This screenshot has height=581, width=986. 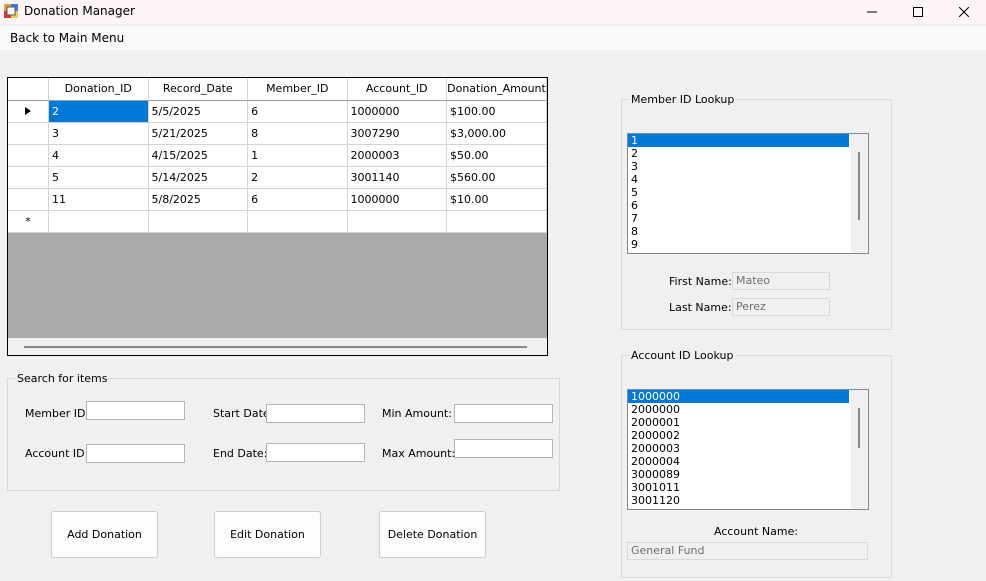 I want to click on list-item: 2000004, so click(x=738, y=461).